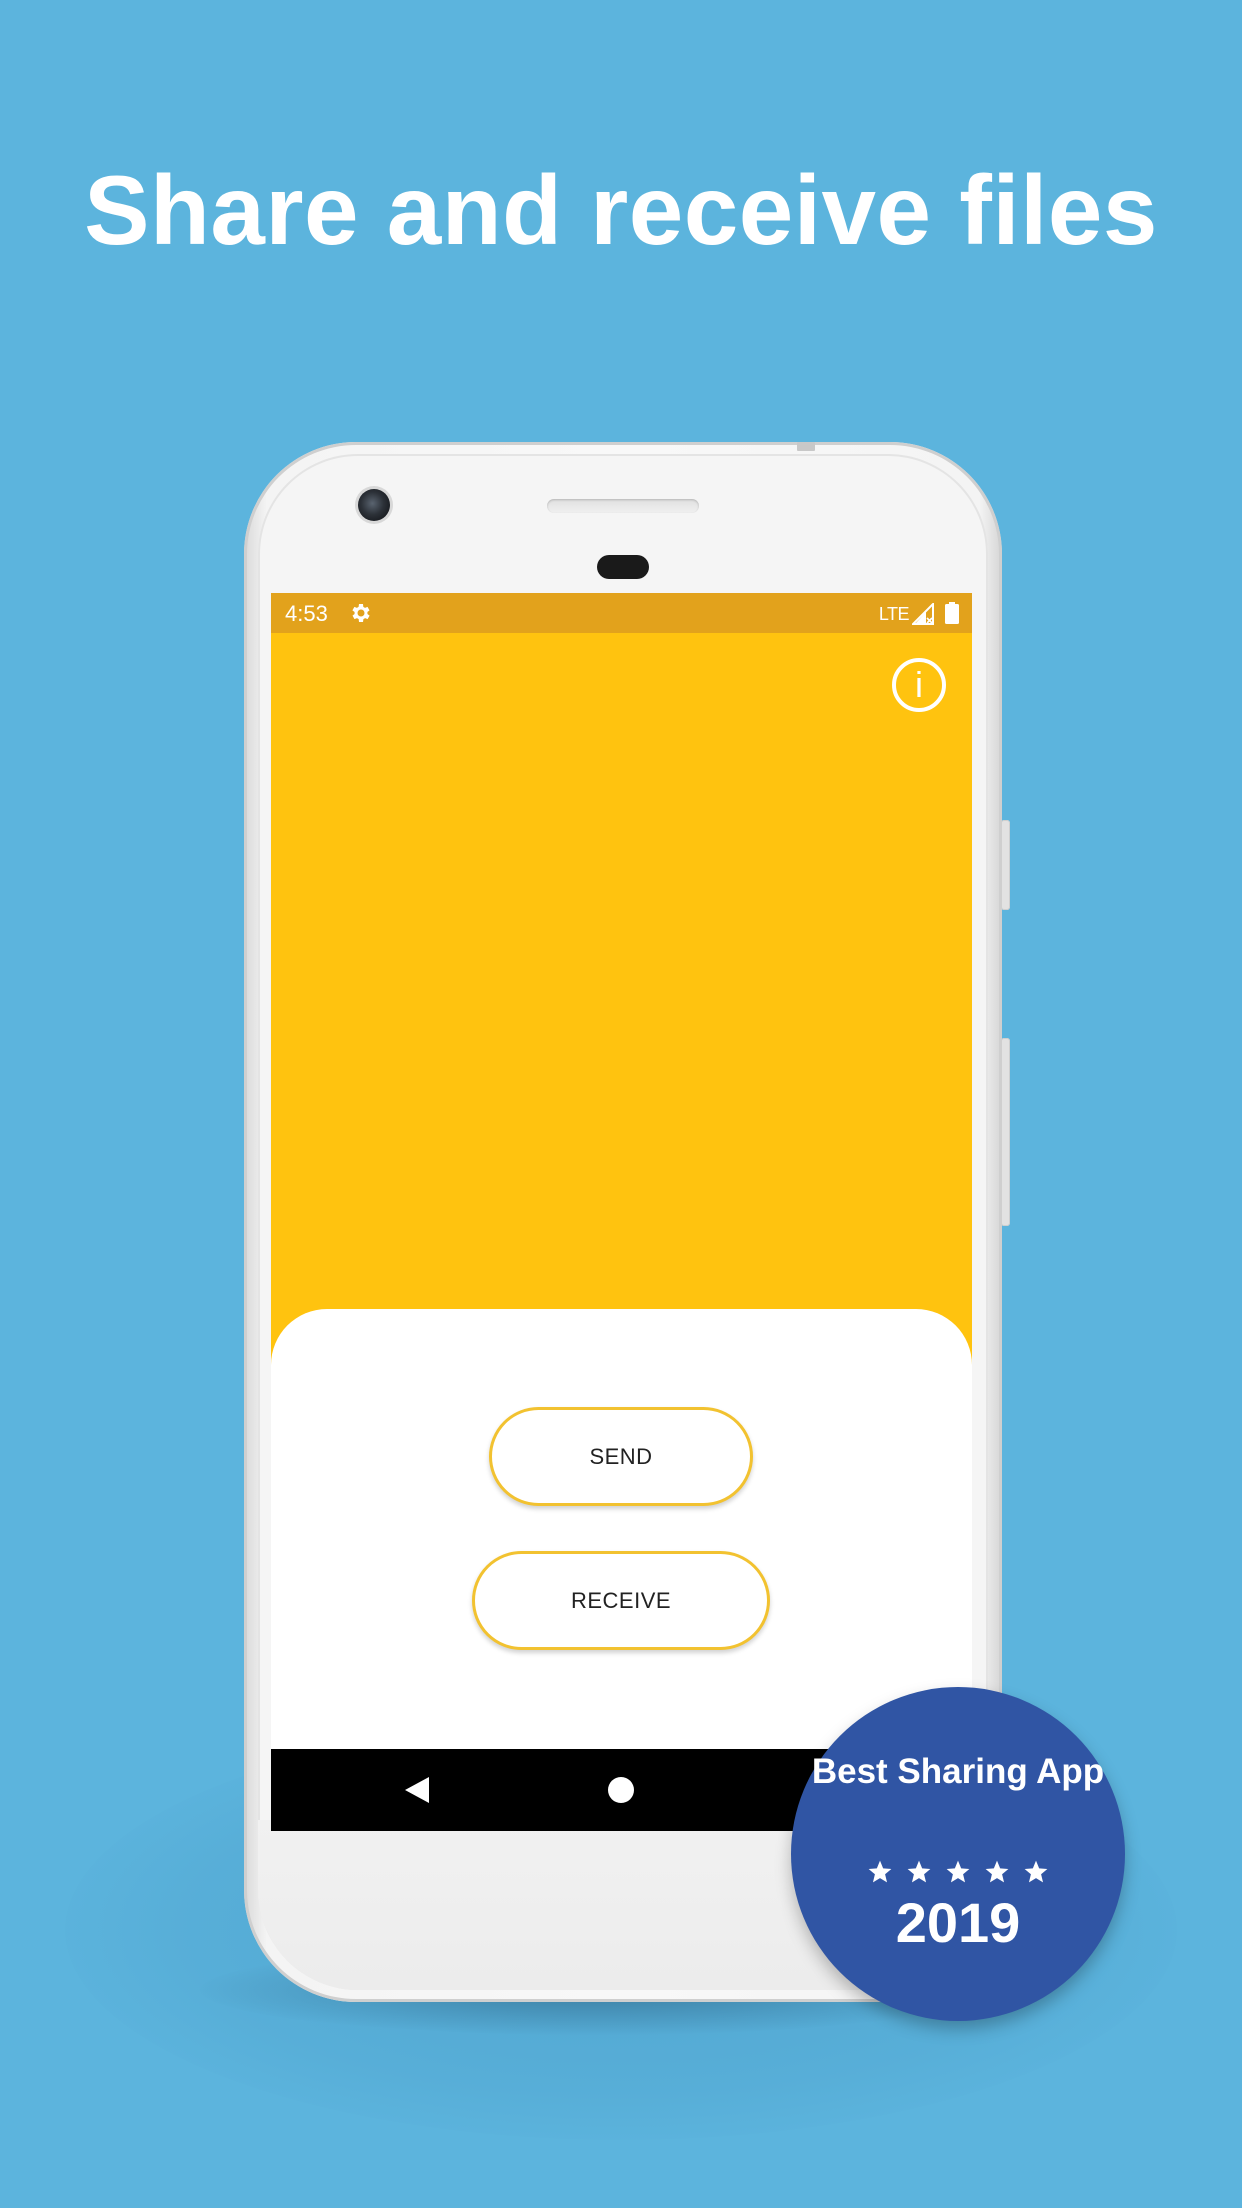  I want to click on proximity-sensor, so click(623, 567).